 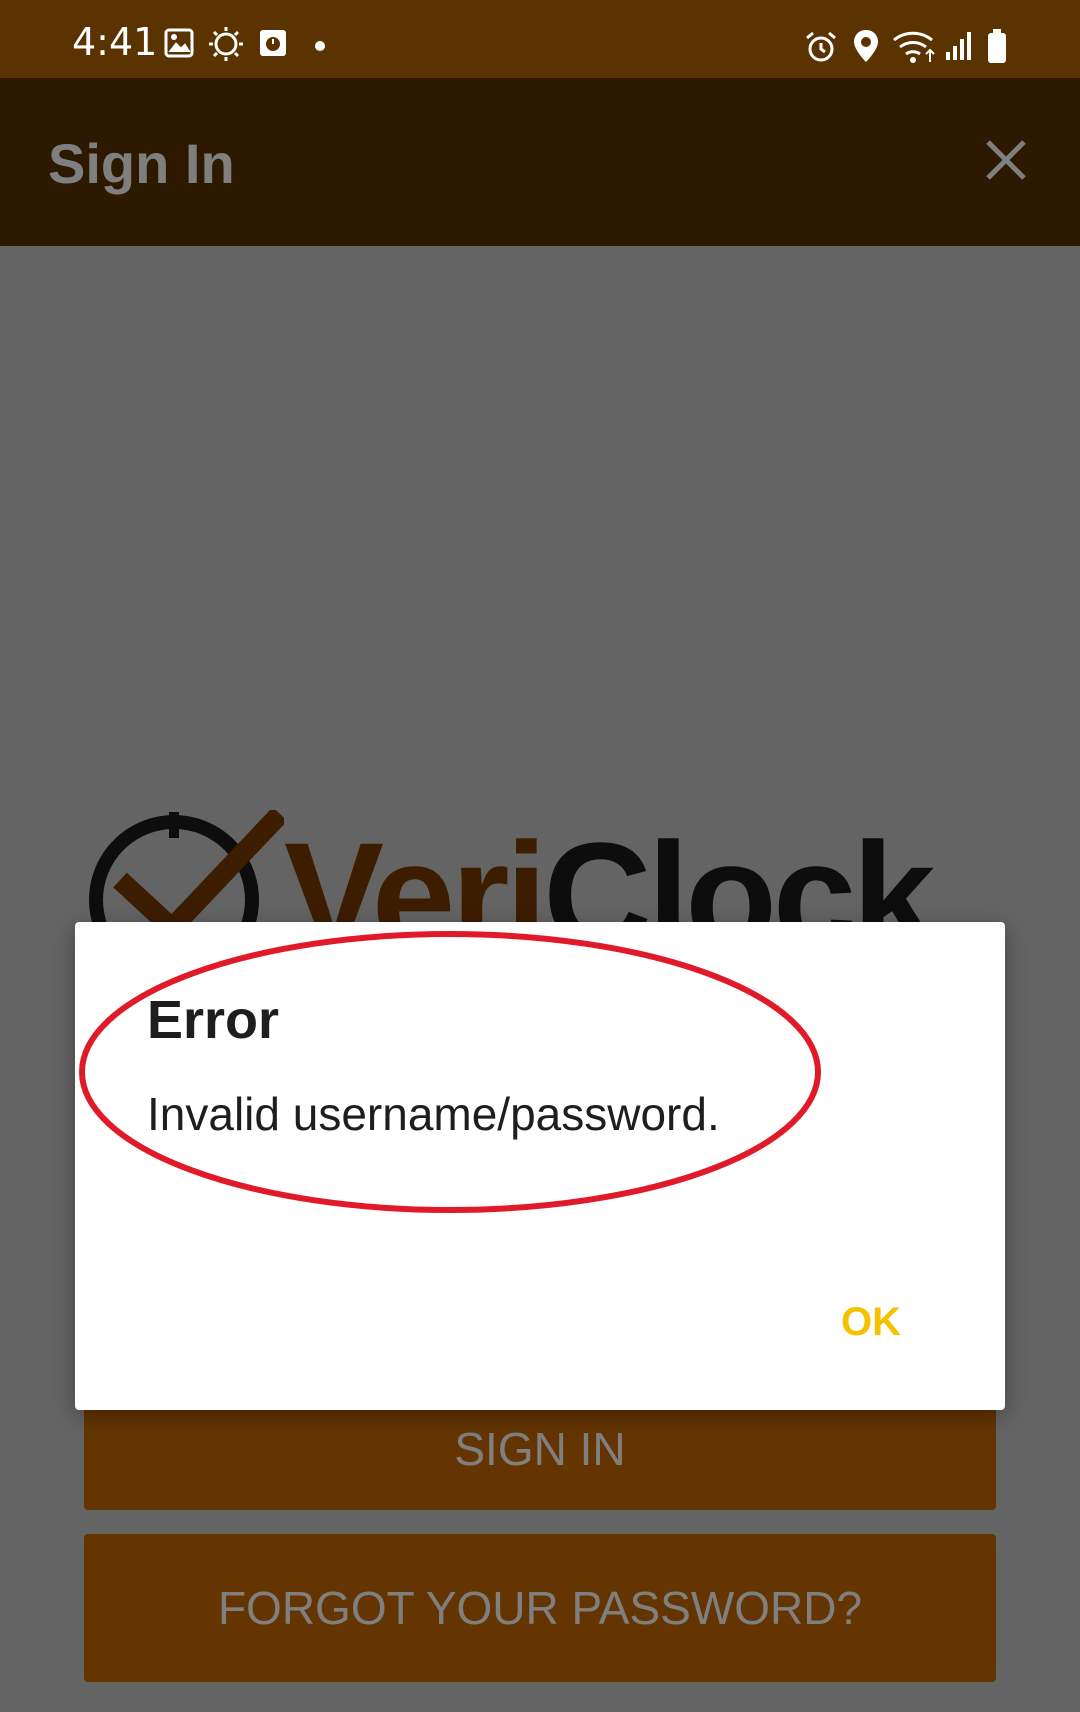 What do you see at coordinates (115, 42) in the screenshot?
I see `status-time: 4:41` at bounding box center [115, 42].